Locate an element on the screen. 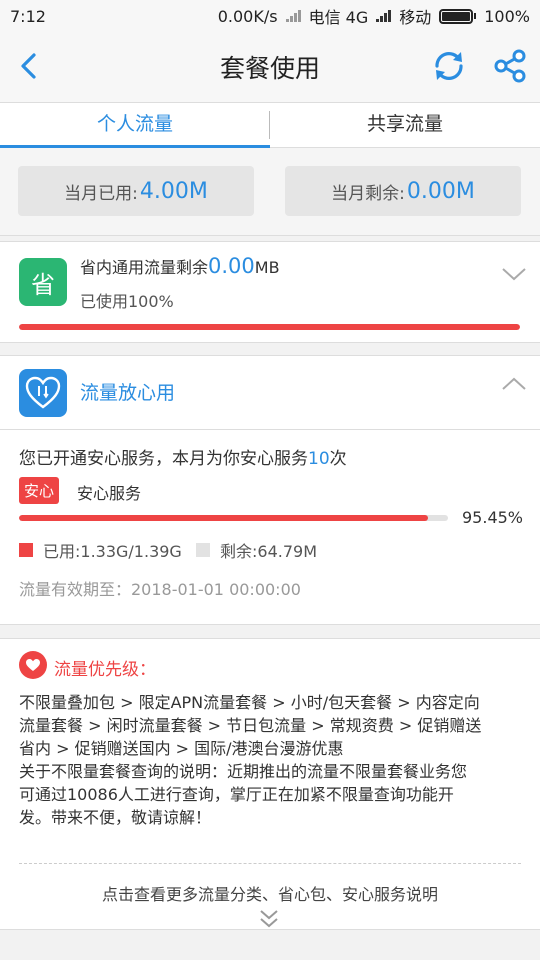 This screenshot has height=960, width=540. province-progress-fill is located at coordinates (269, 327).